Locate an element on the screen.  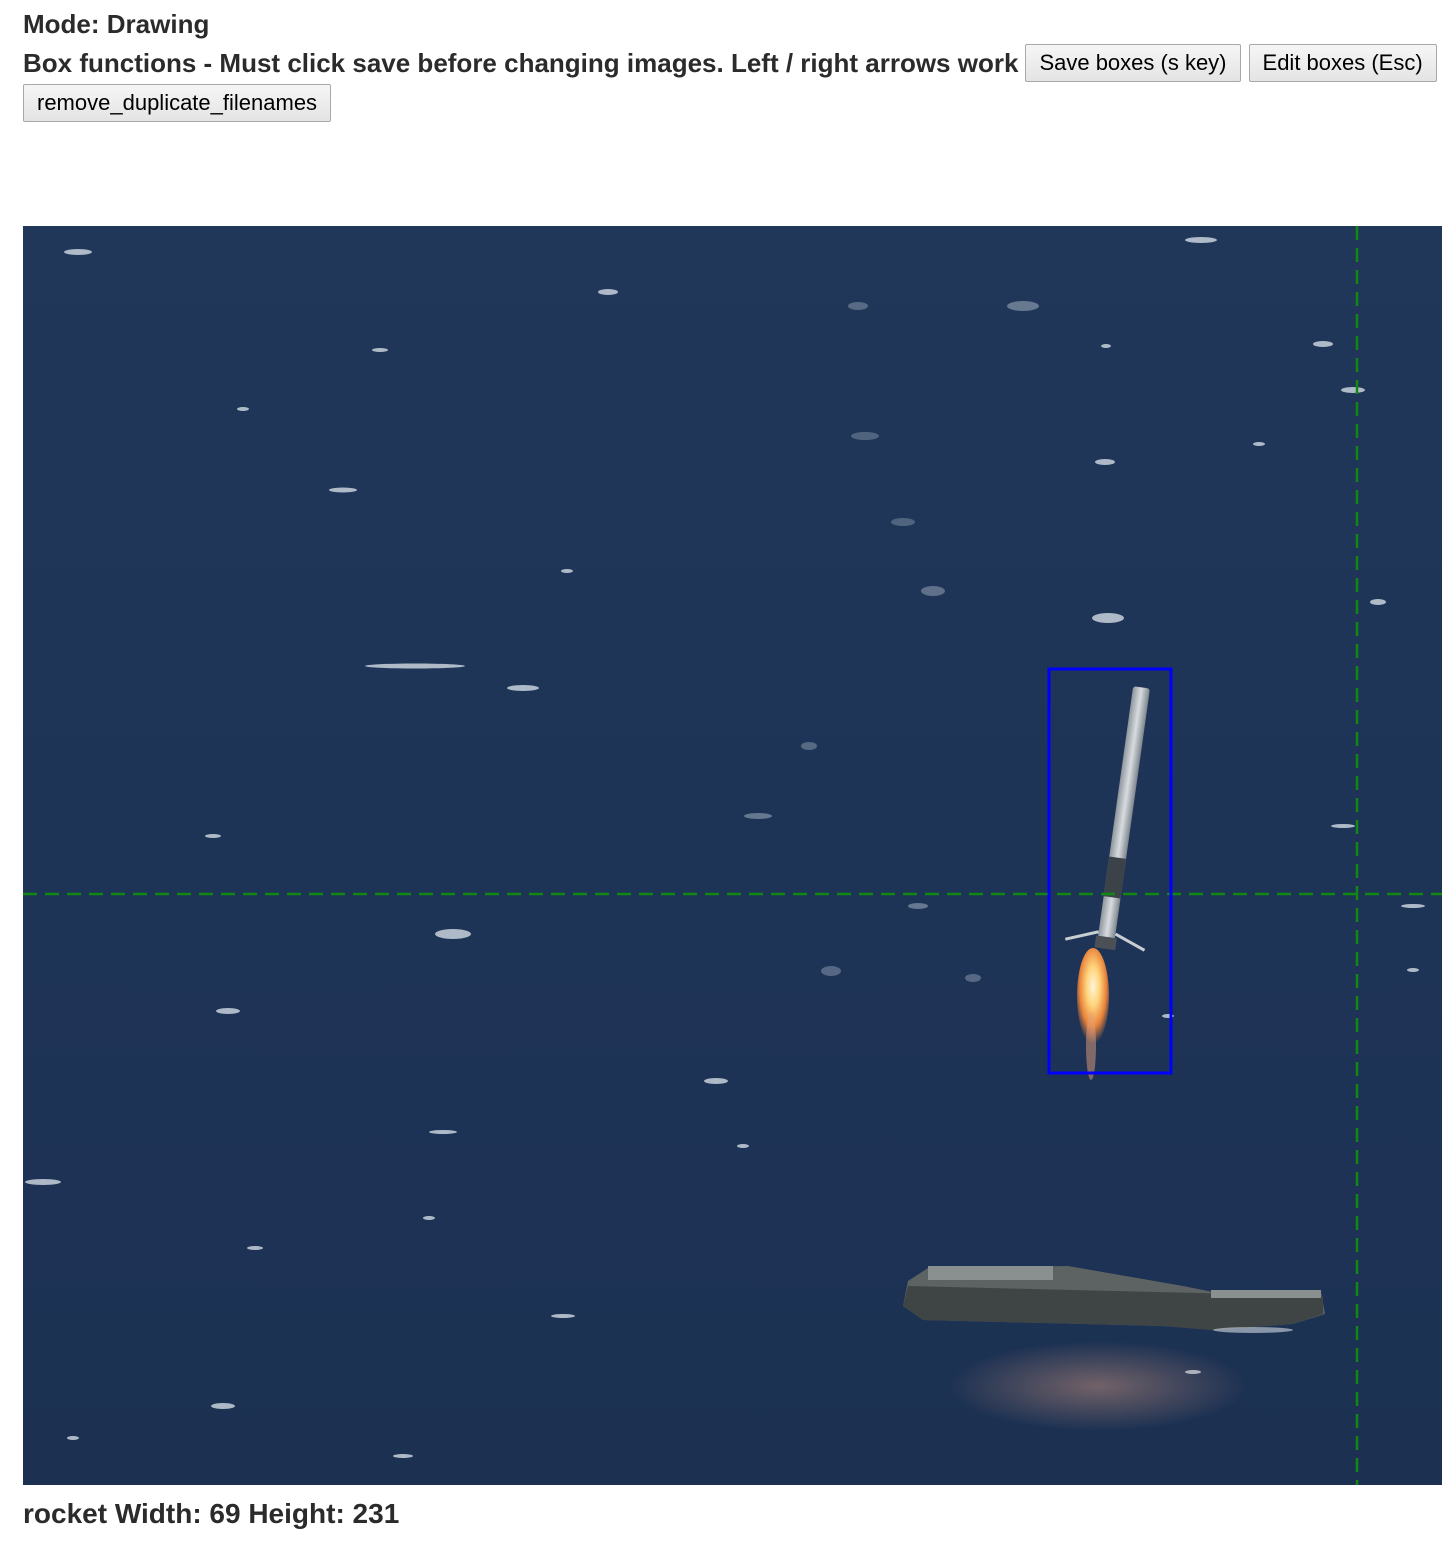
secondary-toolbar: remove_duplicate_filenames is located at coordinates (181, 103).